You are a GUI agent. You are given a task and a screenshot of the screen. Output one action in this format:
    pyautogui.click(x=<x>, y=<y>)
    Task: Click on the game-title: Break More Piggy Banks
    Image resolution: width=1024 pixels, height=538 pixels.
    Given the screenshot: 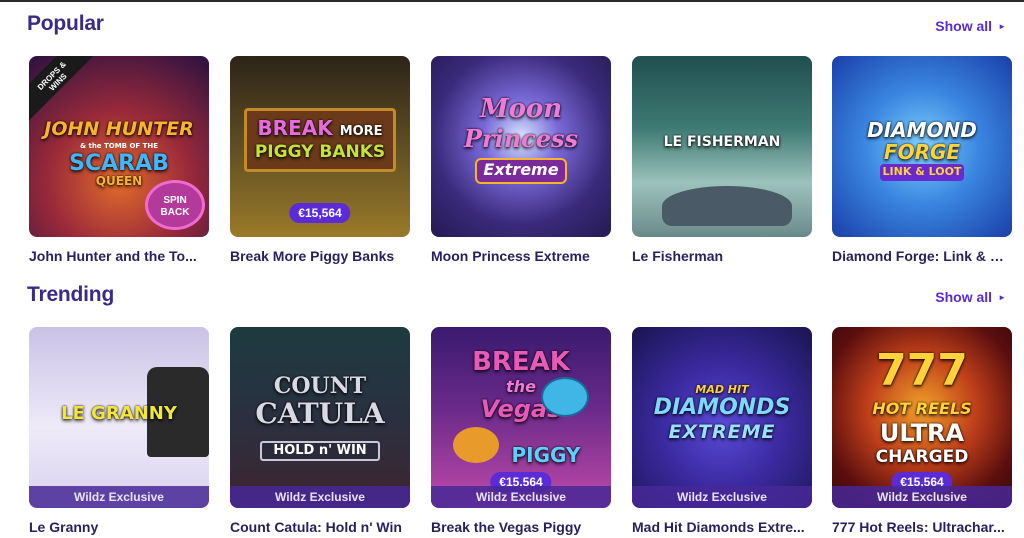 What is the action you would take?
    pyautogui.click(x=319, y=256)
    